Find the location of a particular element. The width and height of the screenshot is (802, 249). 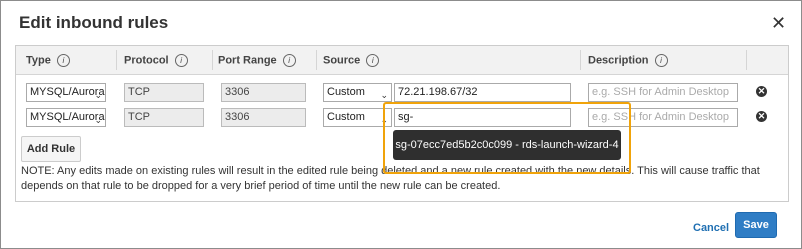

close-icon: ✕ is located at coordinates (778, 23).